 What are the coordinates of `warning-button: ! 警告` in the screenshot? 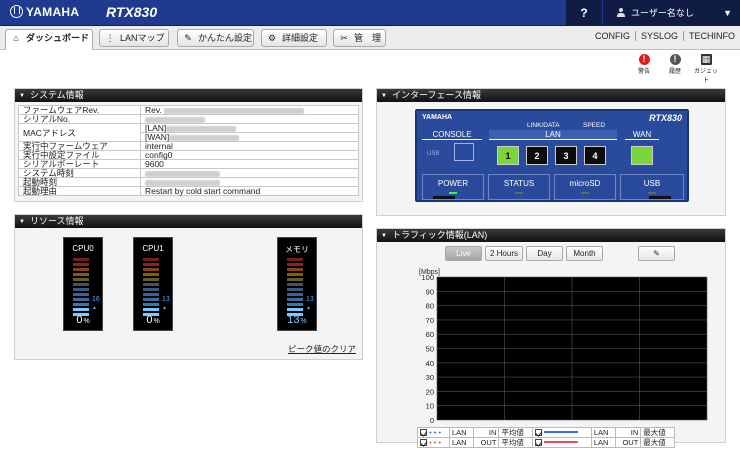 It's located at (644, 64).